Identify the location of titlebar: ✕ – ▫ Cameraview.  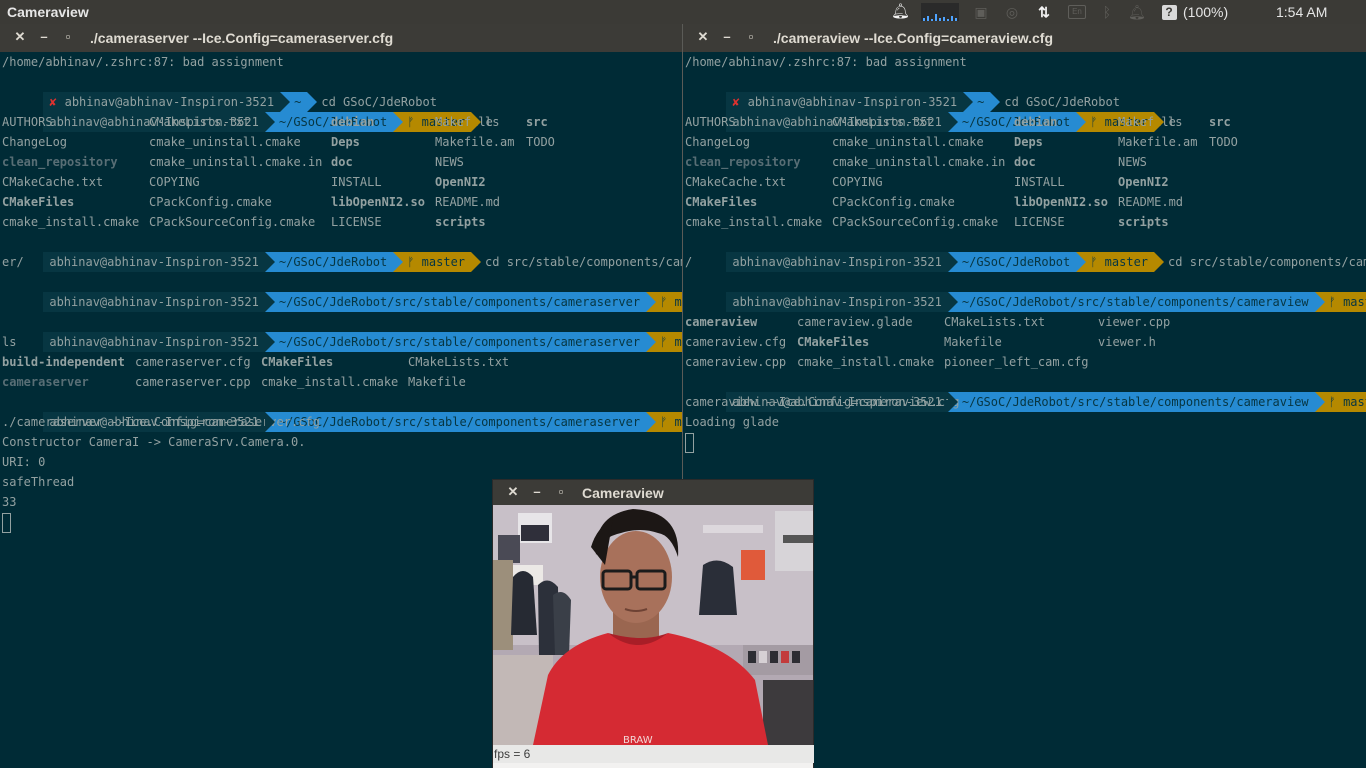
(653, 492).